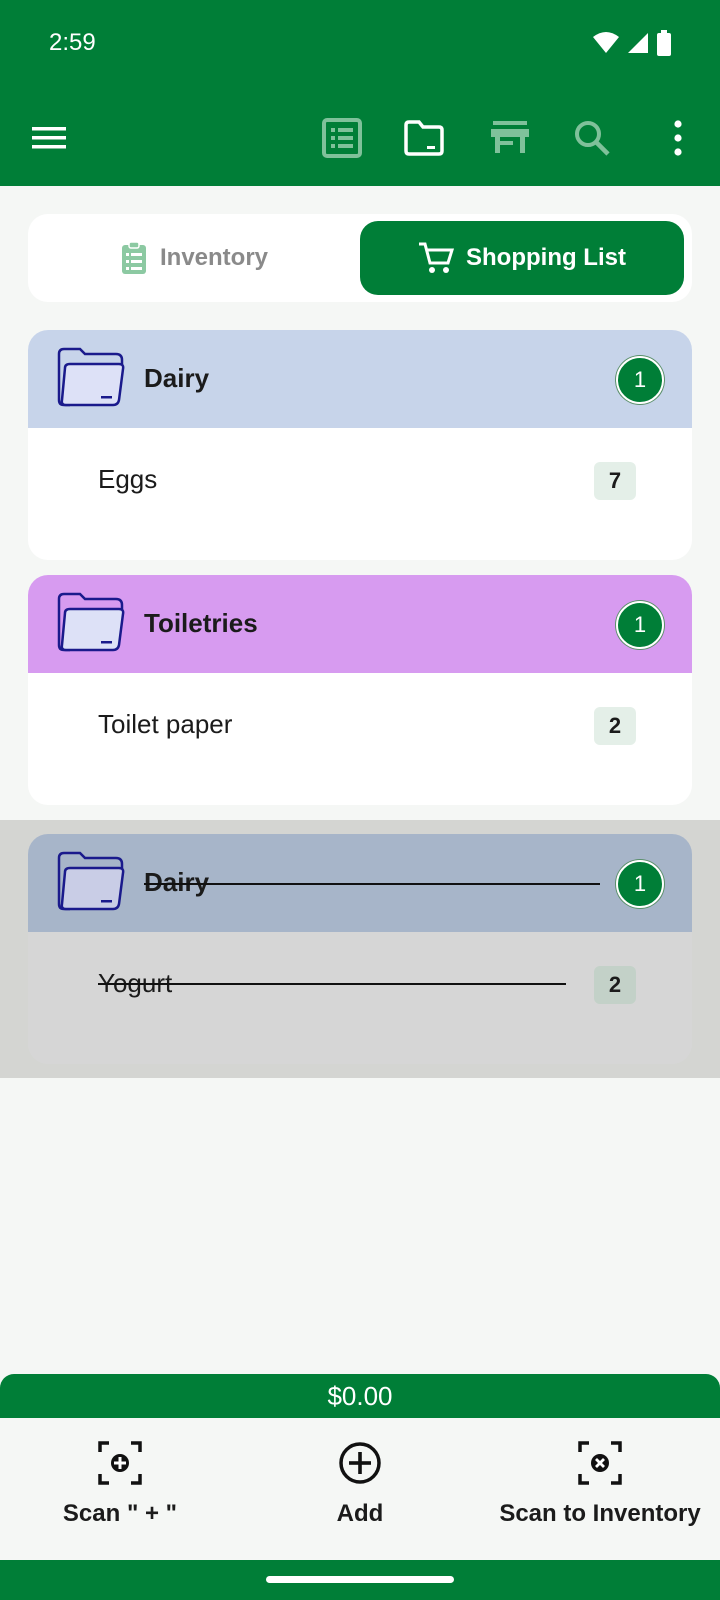 This screenshot has width=720, height=1600. I want to click on category-group-completed: Dairy 1 Yogurt 2, so click(360, 949).